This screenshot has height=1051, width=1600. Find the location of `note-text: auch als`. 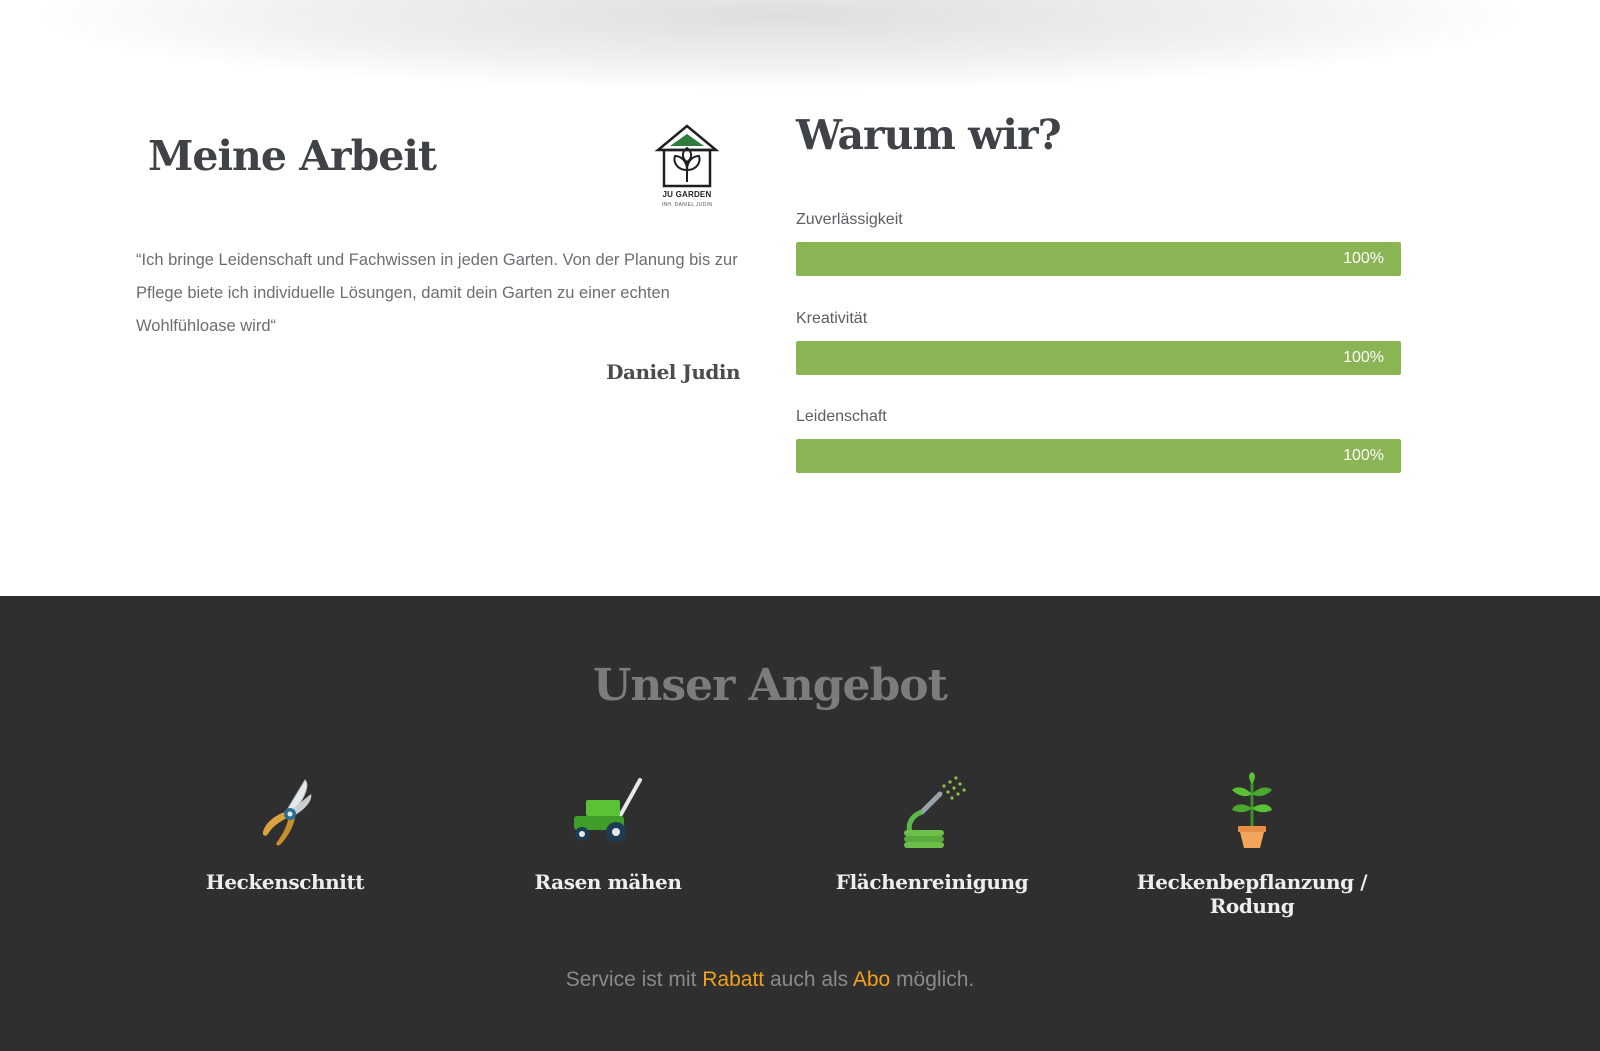

note-text: auch als is located at coordinates (808, 979).